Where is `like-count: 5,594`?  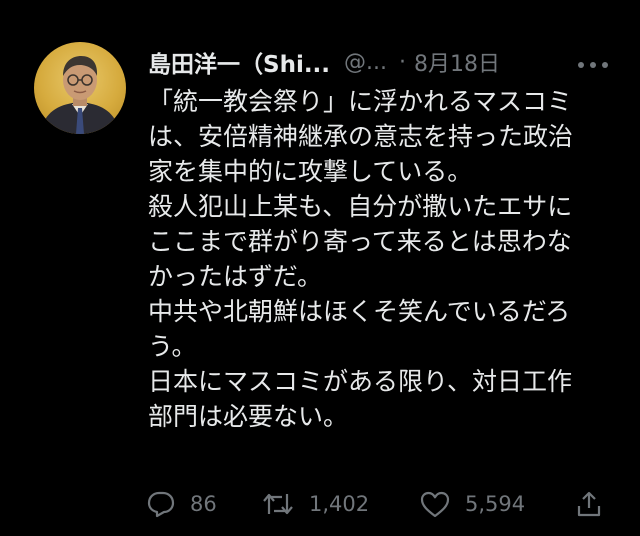
like-count: 5,594 is located at coordinates (495, 504).